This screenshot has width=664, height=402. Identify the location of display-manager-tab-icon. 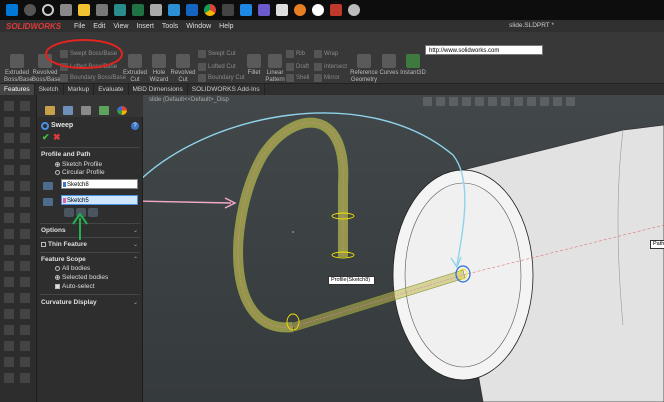
(122, 110).